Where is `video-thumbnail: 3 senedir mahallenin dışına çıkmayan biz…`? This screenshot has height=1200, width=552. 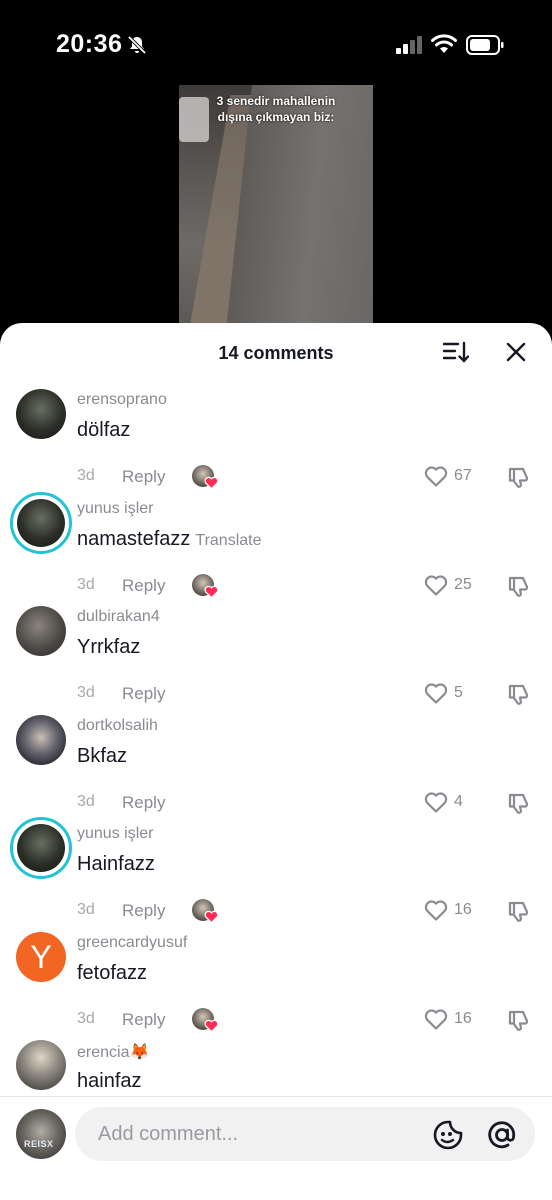
video-thumbnail: 3 senedir mahallenin dışına çıkmayan biz… is located at coordinates (276, 207).